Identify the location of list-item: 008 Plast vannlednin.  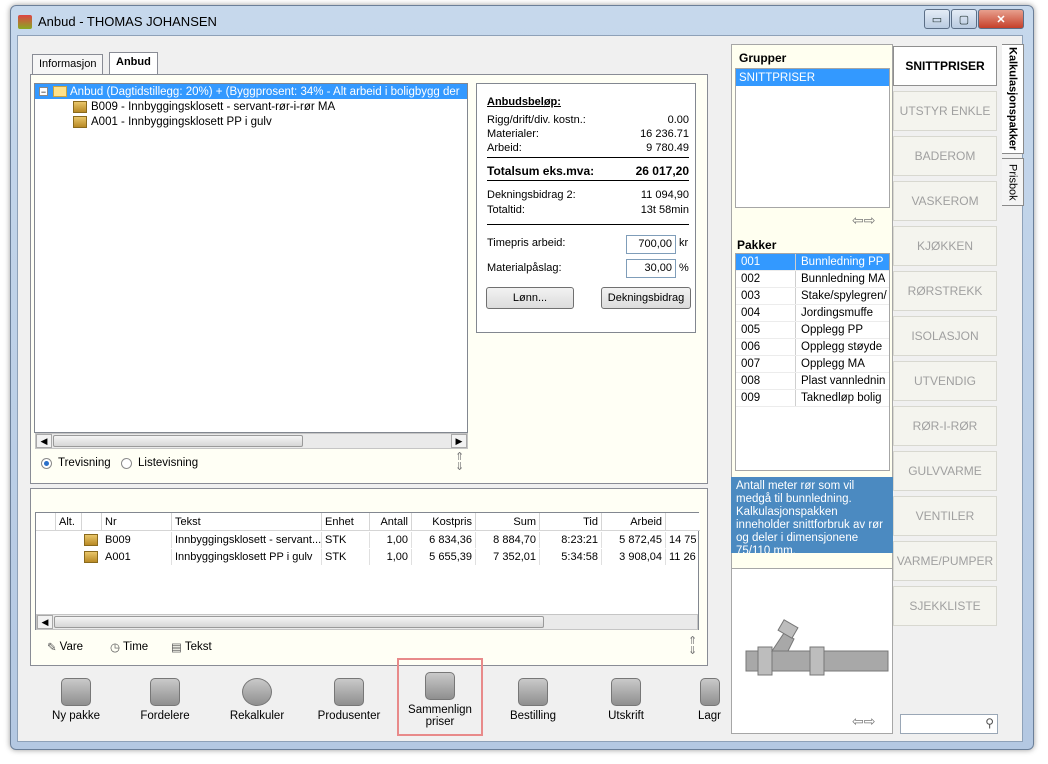
(812, 381).